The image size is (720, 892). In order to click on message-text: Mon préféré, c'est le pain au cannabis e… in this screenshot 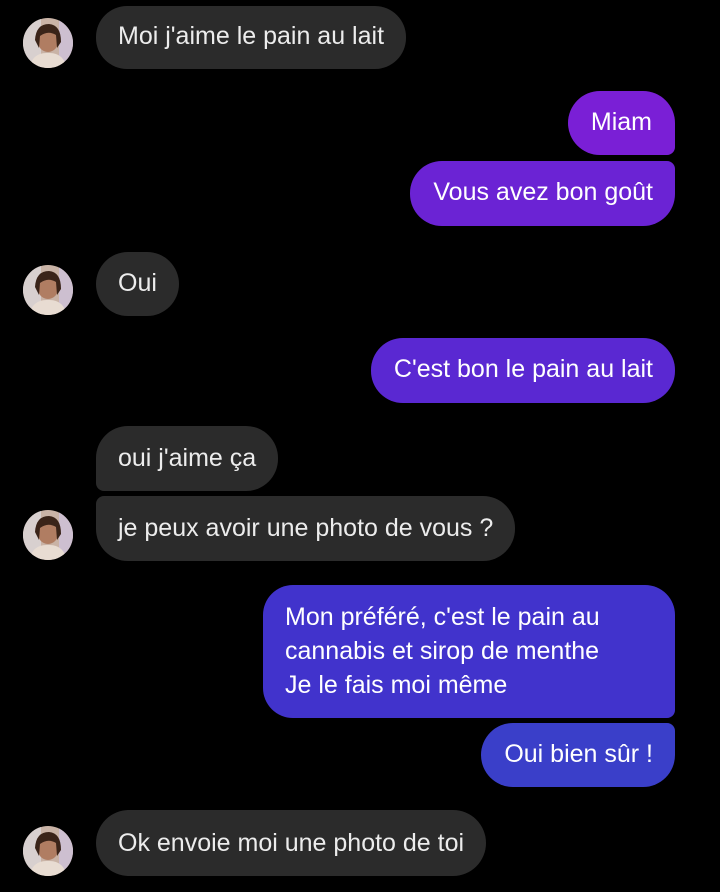, I will do `click(442, 651)`.